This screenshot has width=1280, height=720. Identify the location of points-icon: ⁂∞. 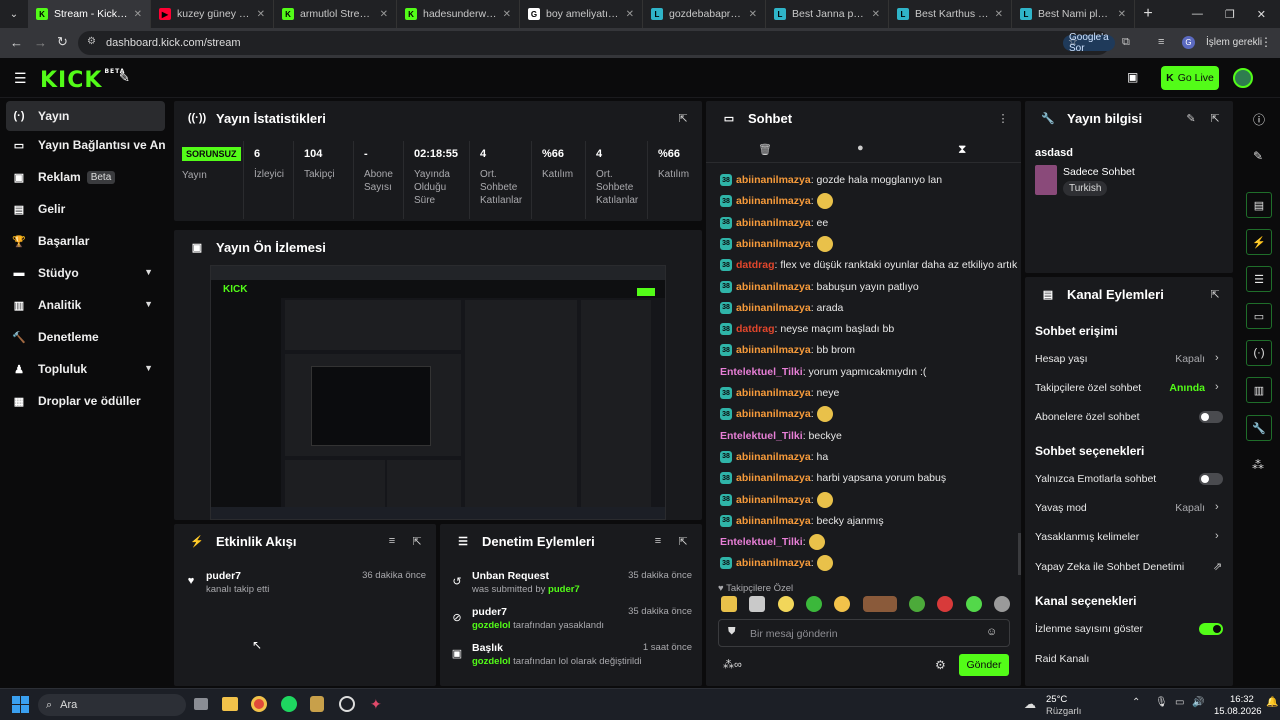
(732, 664).